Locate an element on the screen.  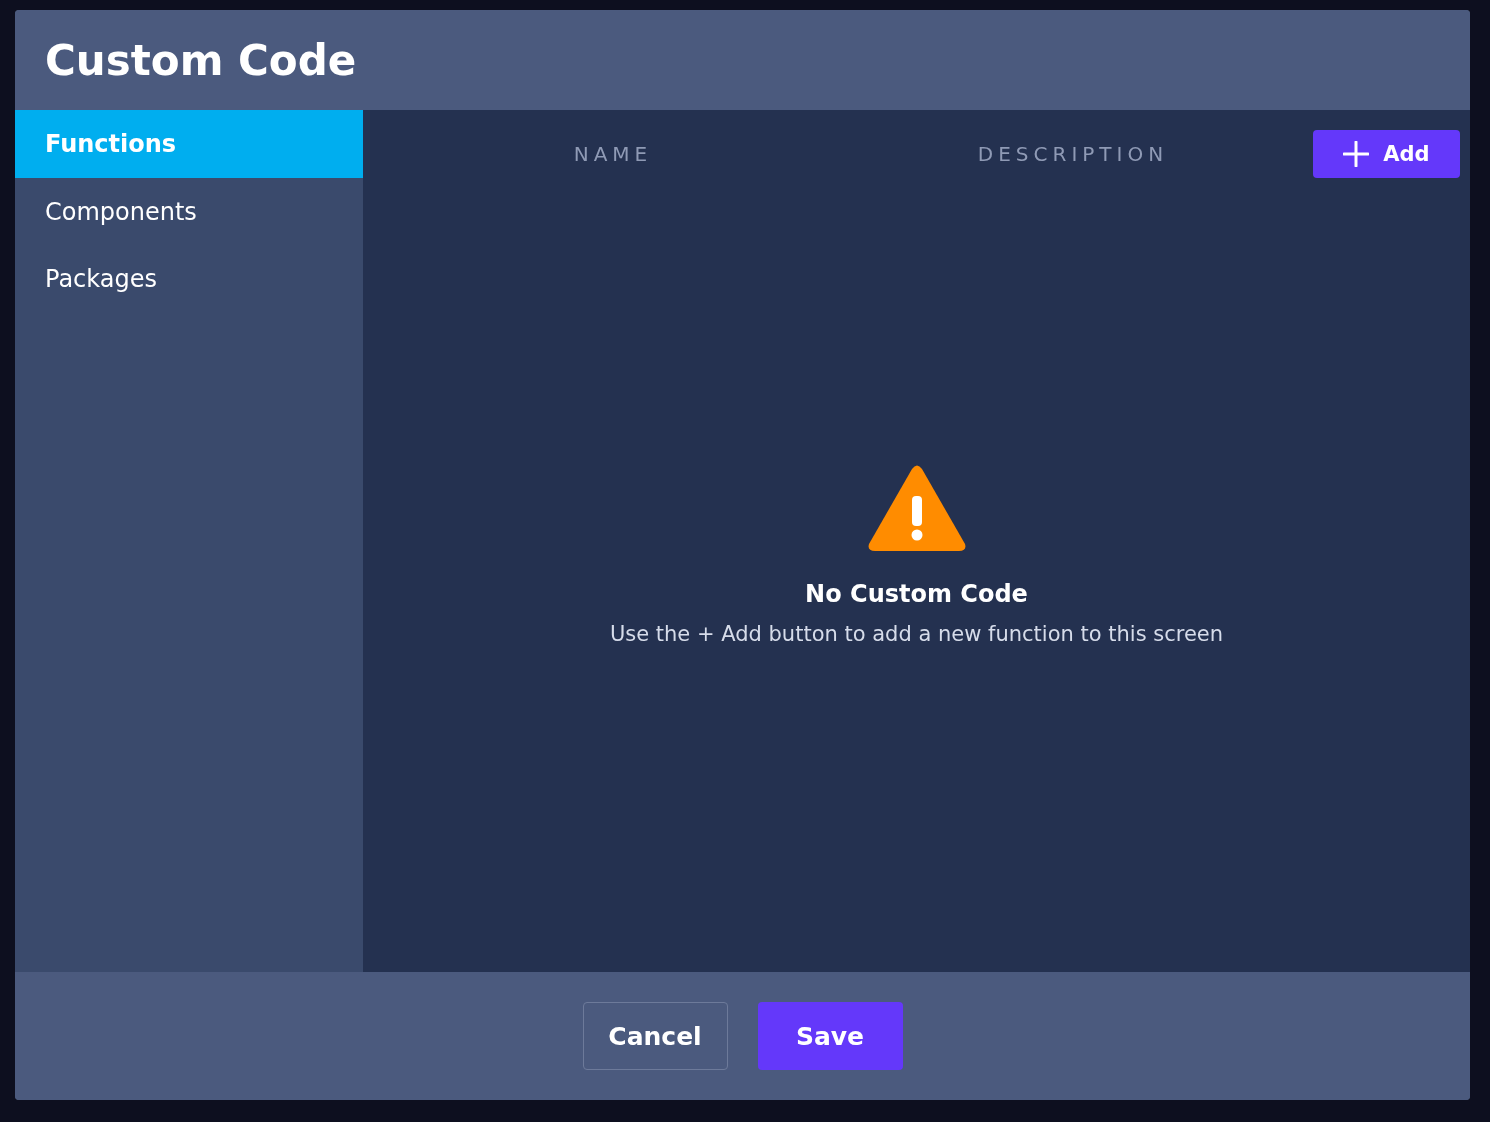
sidebar-item: Components is located at coordinates (189, 211).